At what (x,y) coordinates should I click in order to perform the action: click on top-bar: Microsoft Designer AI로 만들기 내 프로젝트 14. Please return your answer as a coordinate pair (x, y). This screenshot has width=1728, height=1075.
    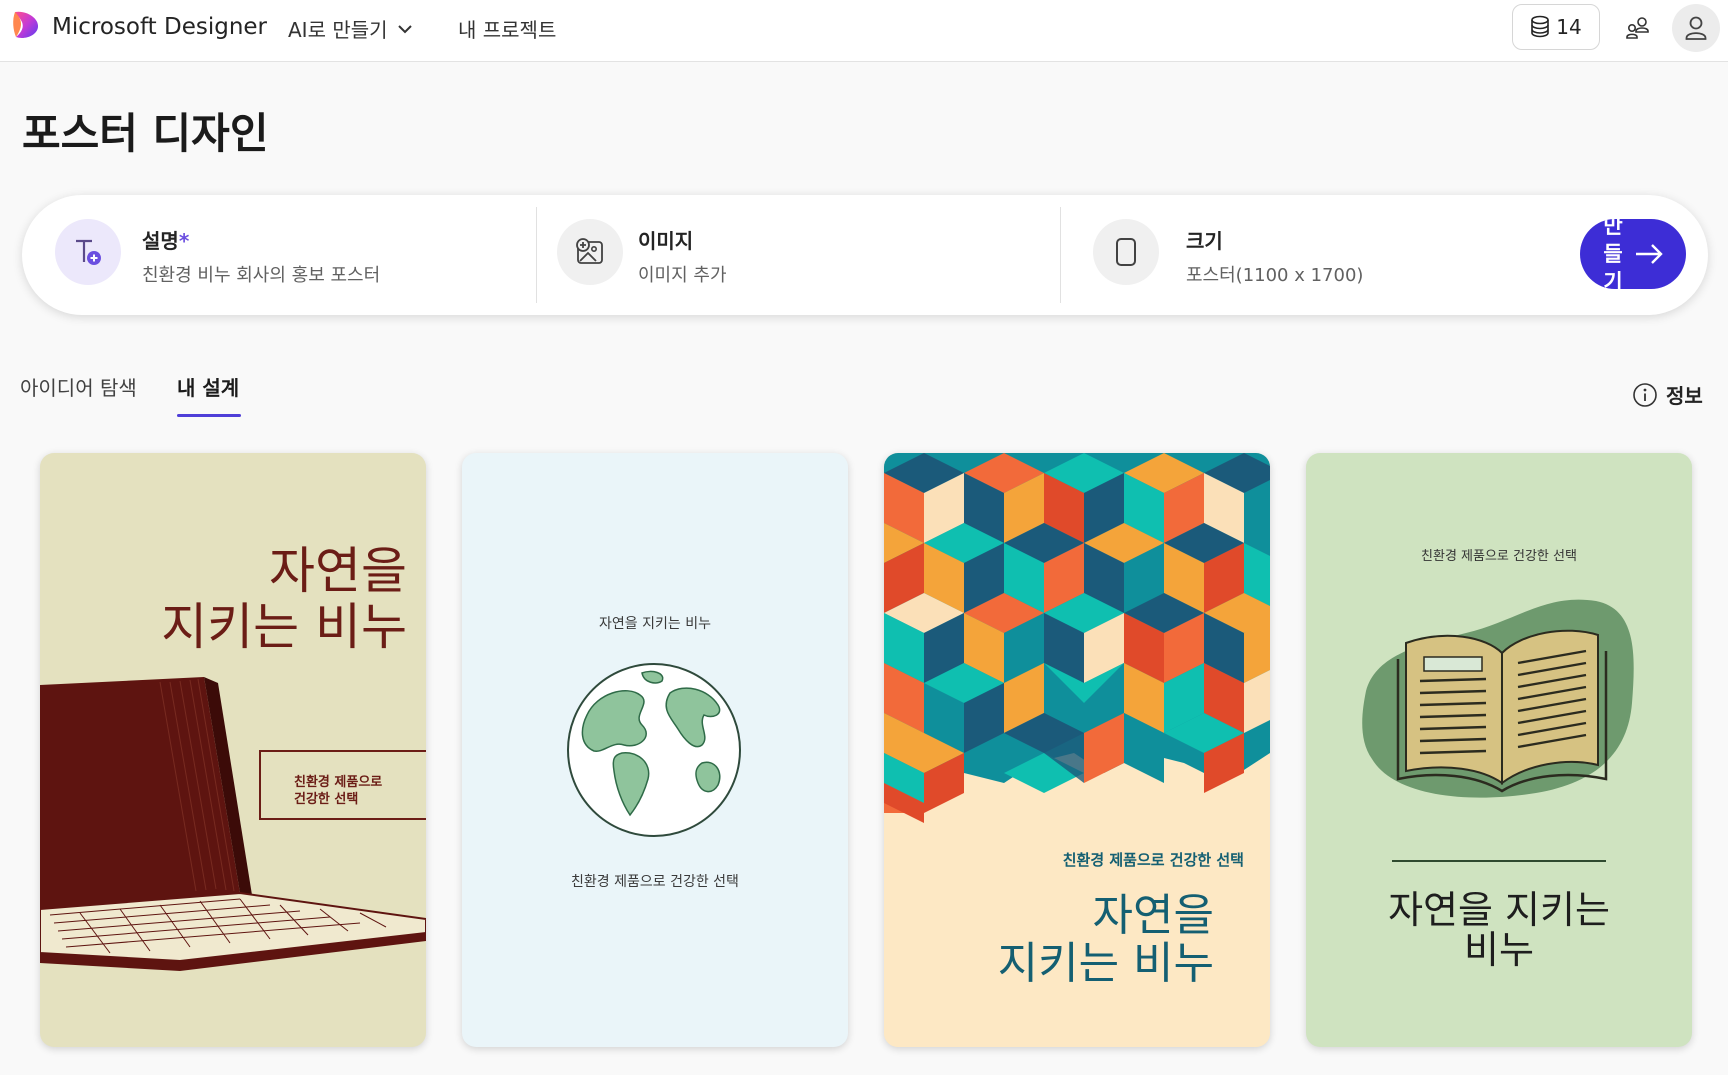
    Looking at the image, I should click on (864, 31).